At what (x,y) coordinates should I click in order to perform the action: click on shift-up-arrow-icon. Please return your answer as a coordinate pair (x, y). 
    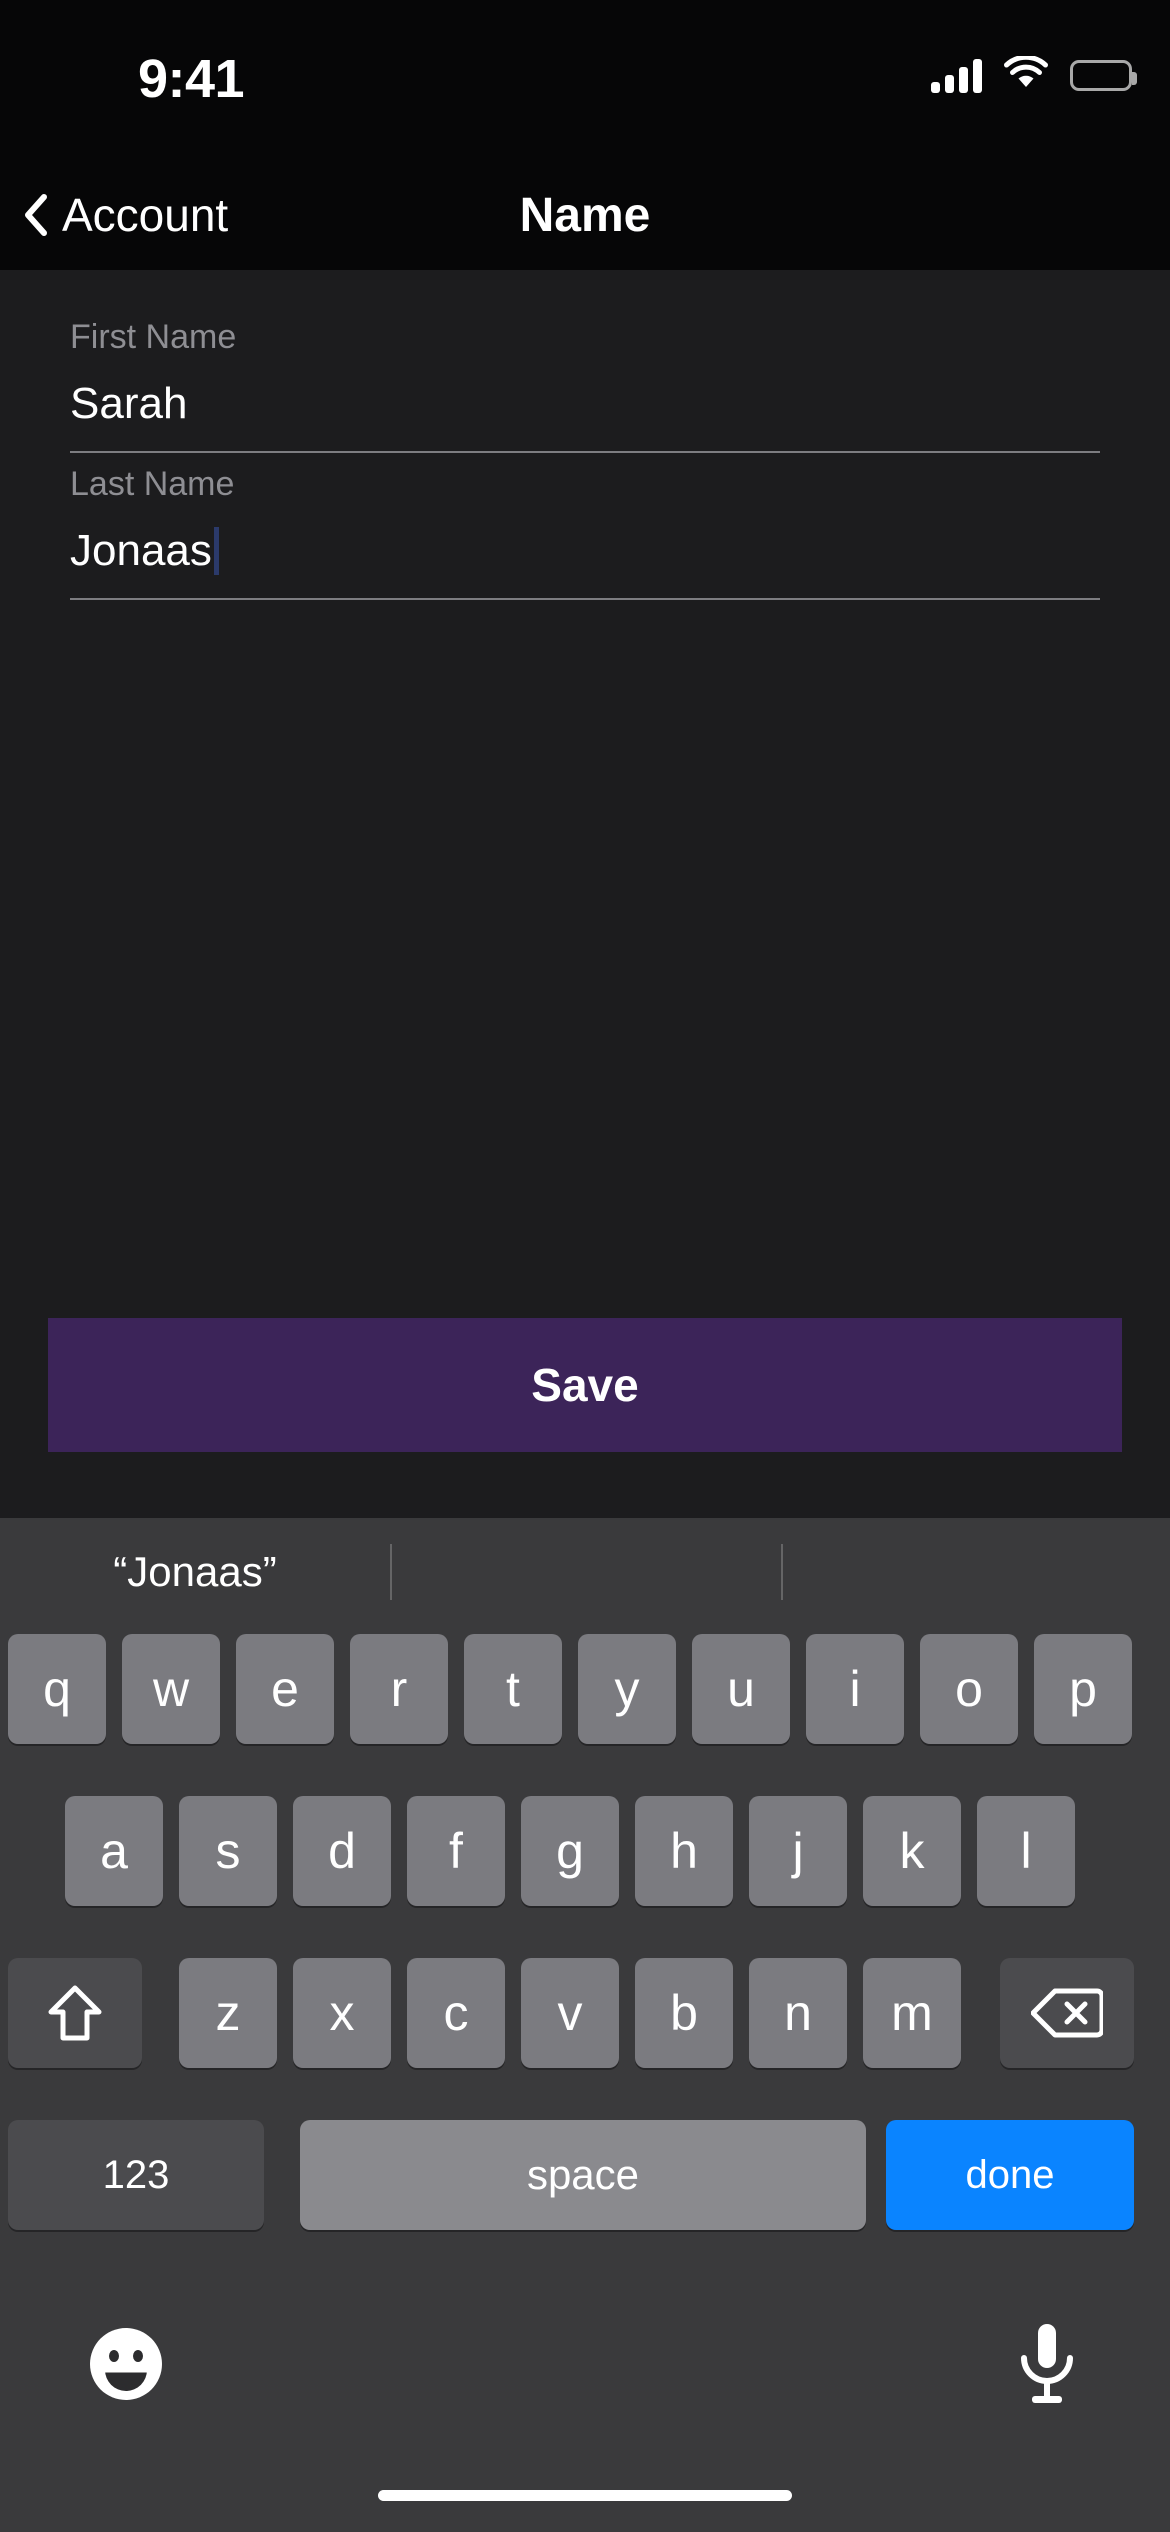
    Looking at the image, I should click on (75, 2013).